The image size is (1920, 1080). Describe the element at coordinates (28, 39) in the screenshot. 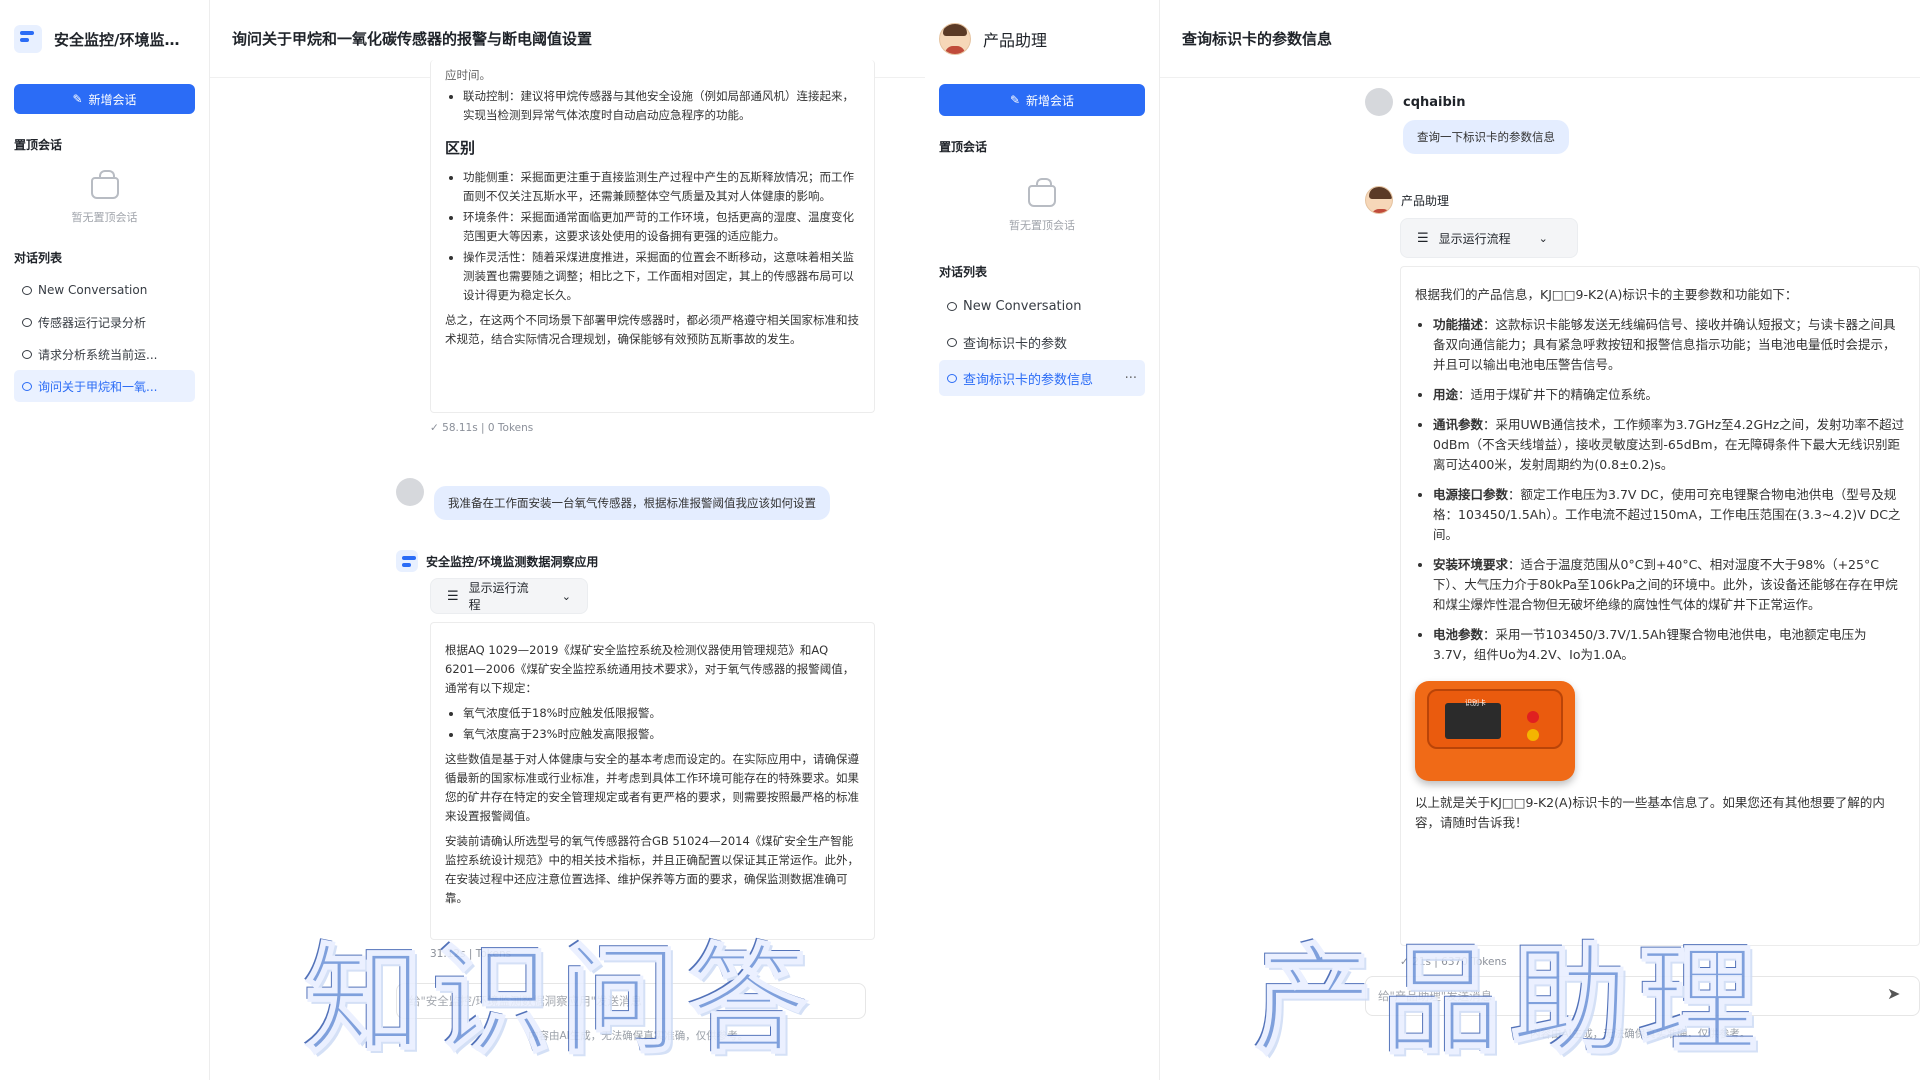

I see `app-logo-icon` at that location.